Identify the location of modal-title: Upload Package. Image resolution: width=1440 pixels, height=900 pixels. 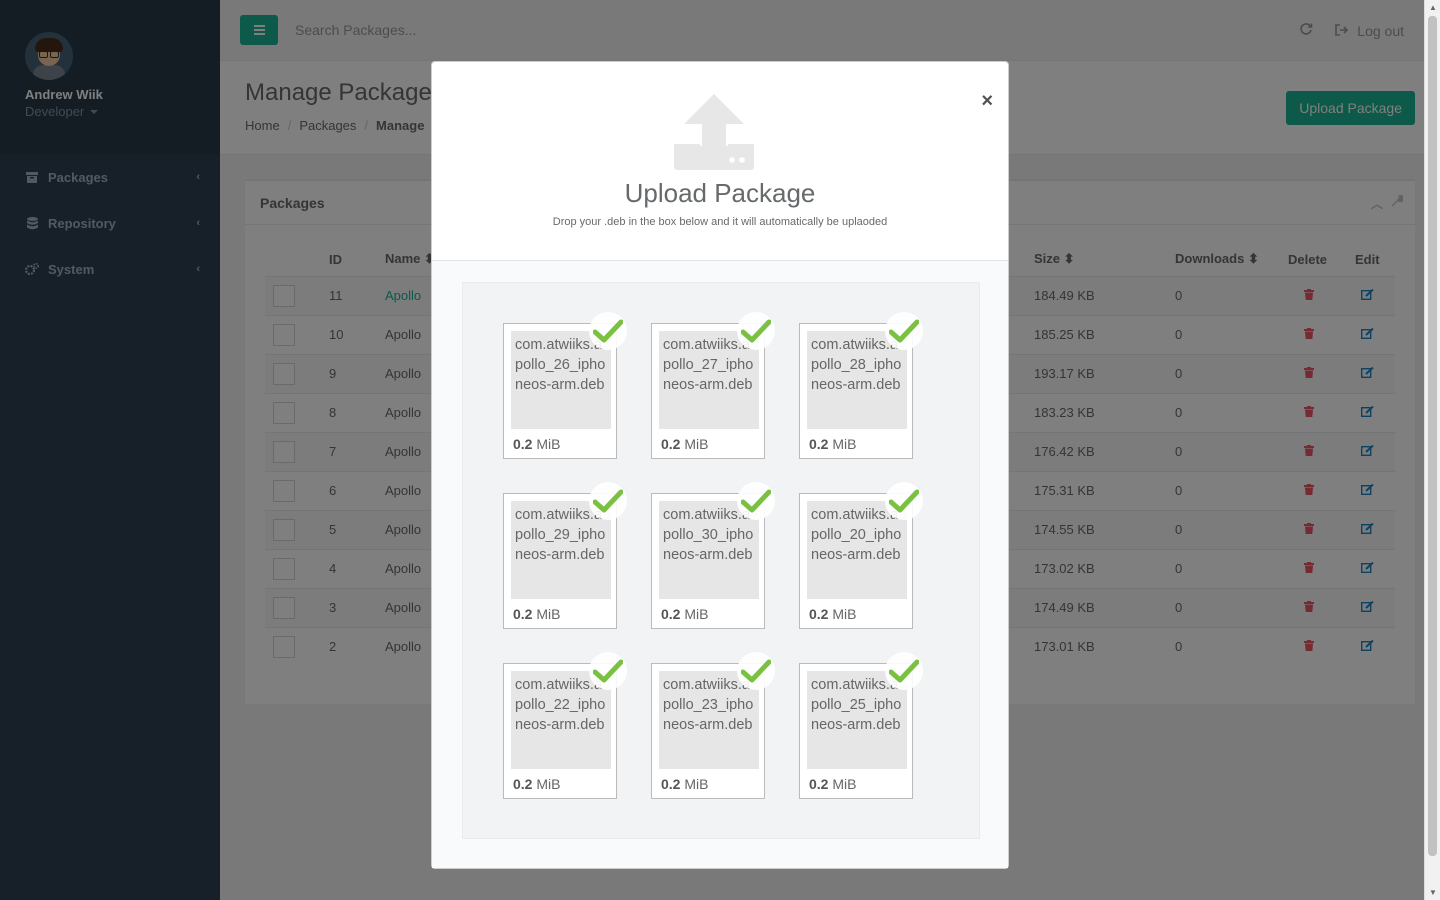
(720, 193).